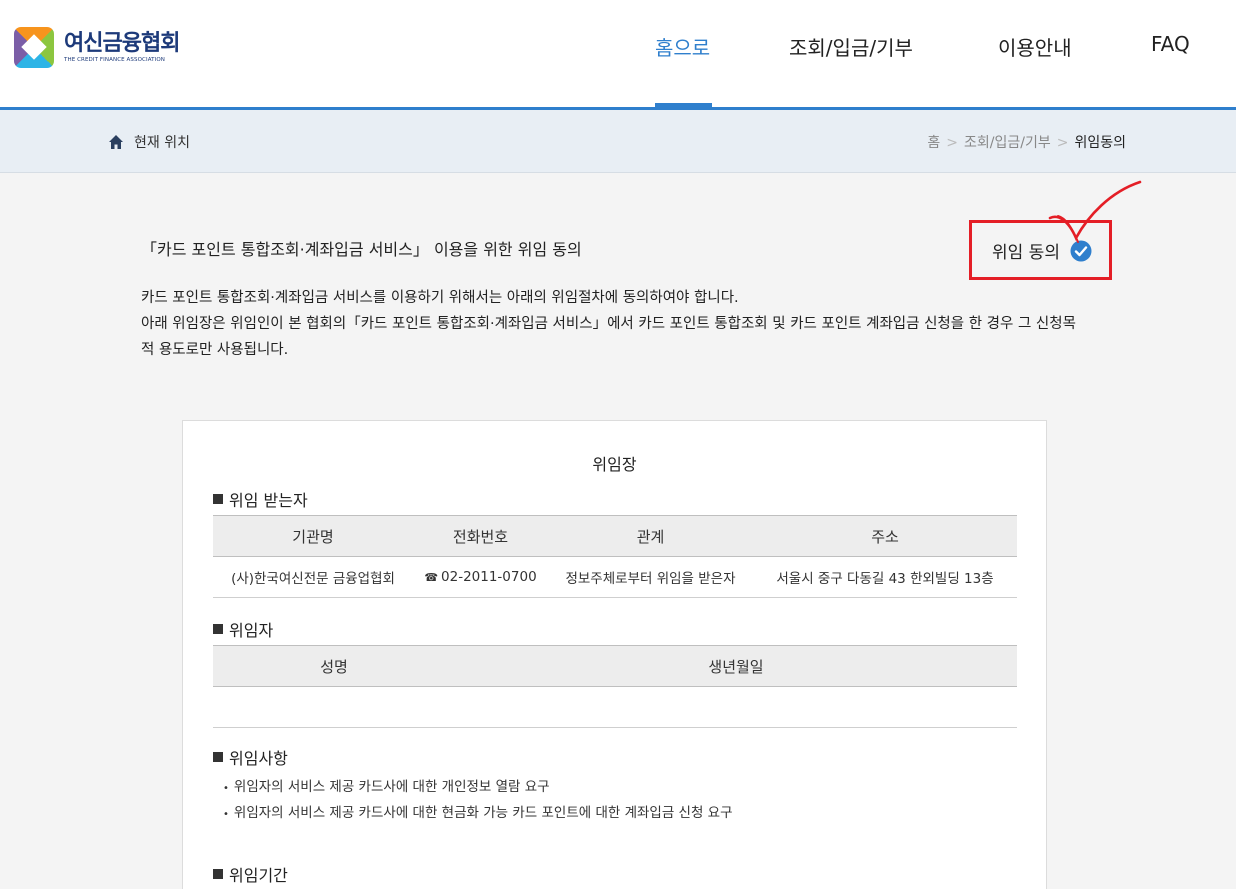  Describe the element at coordinates (933, 143) in the screenshot. I see `breadcrumb-home: 홈` at that location.